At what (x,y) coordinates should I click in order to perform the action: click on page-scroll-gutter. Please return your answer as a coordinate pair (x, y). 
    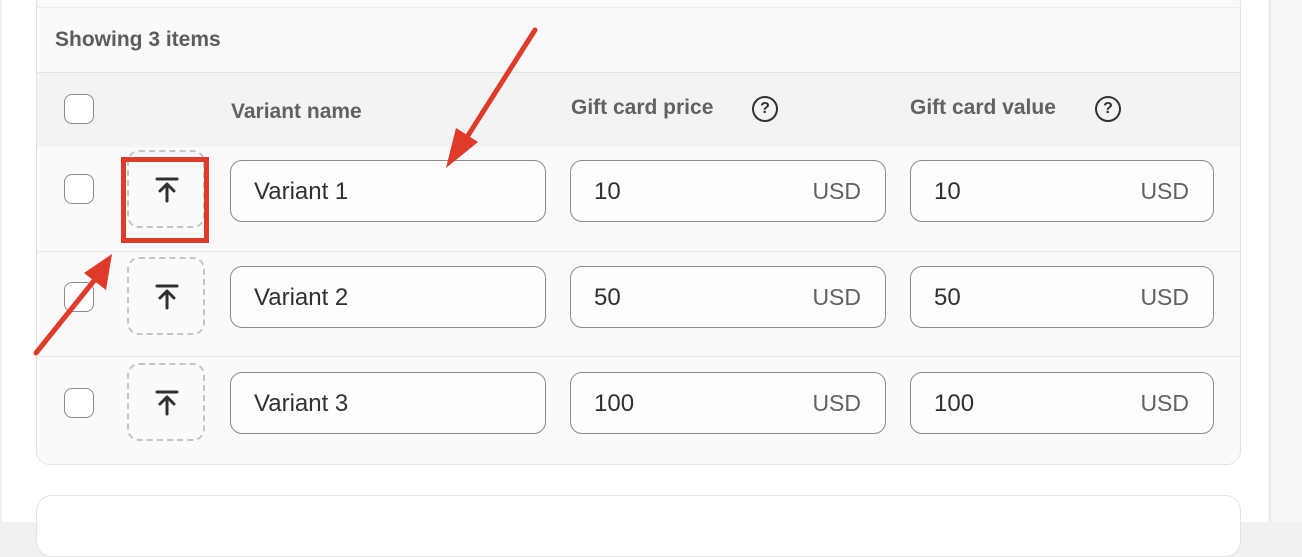
    Looking at the image, I should click on (1286, 261).